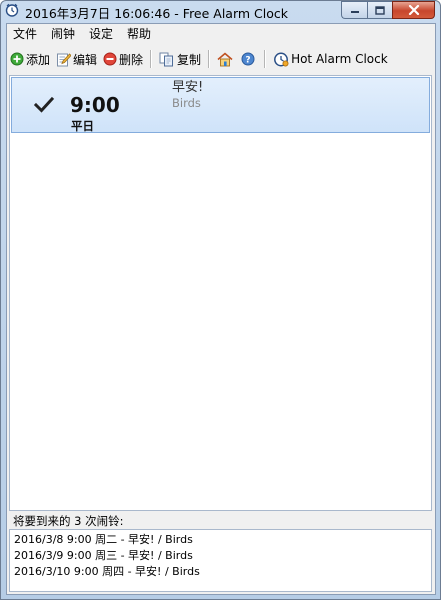 The height and width of the screenshot is (600, 441). I want to click on hot-alarm-clock-label: Hot Alarm Clock, so click(339, 59).